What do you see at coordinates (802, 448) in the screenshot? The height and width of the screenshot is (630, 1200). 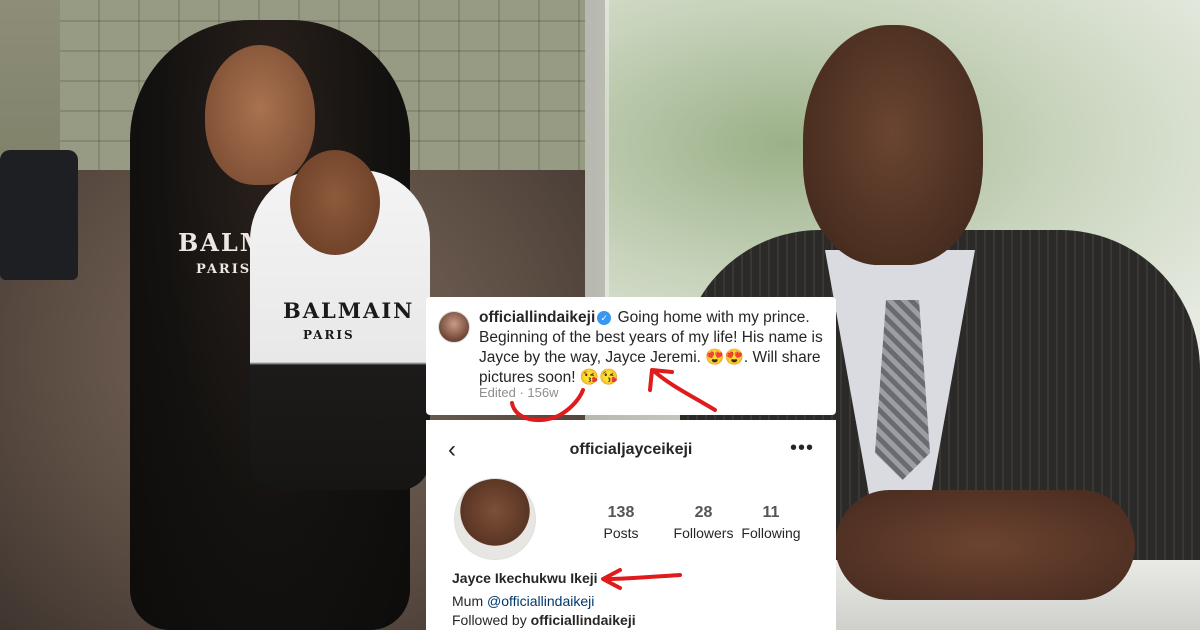 I see `more-options-icon: •••` at bounding box center [802, 448].